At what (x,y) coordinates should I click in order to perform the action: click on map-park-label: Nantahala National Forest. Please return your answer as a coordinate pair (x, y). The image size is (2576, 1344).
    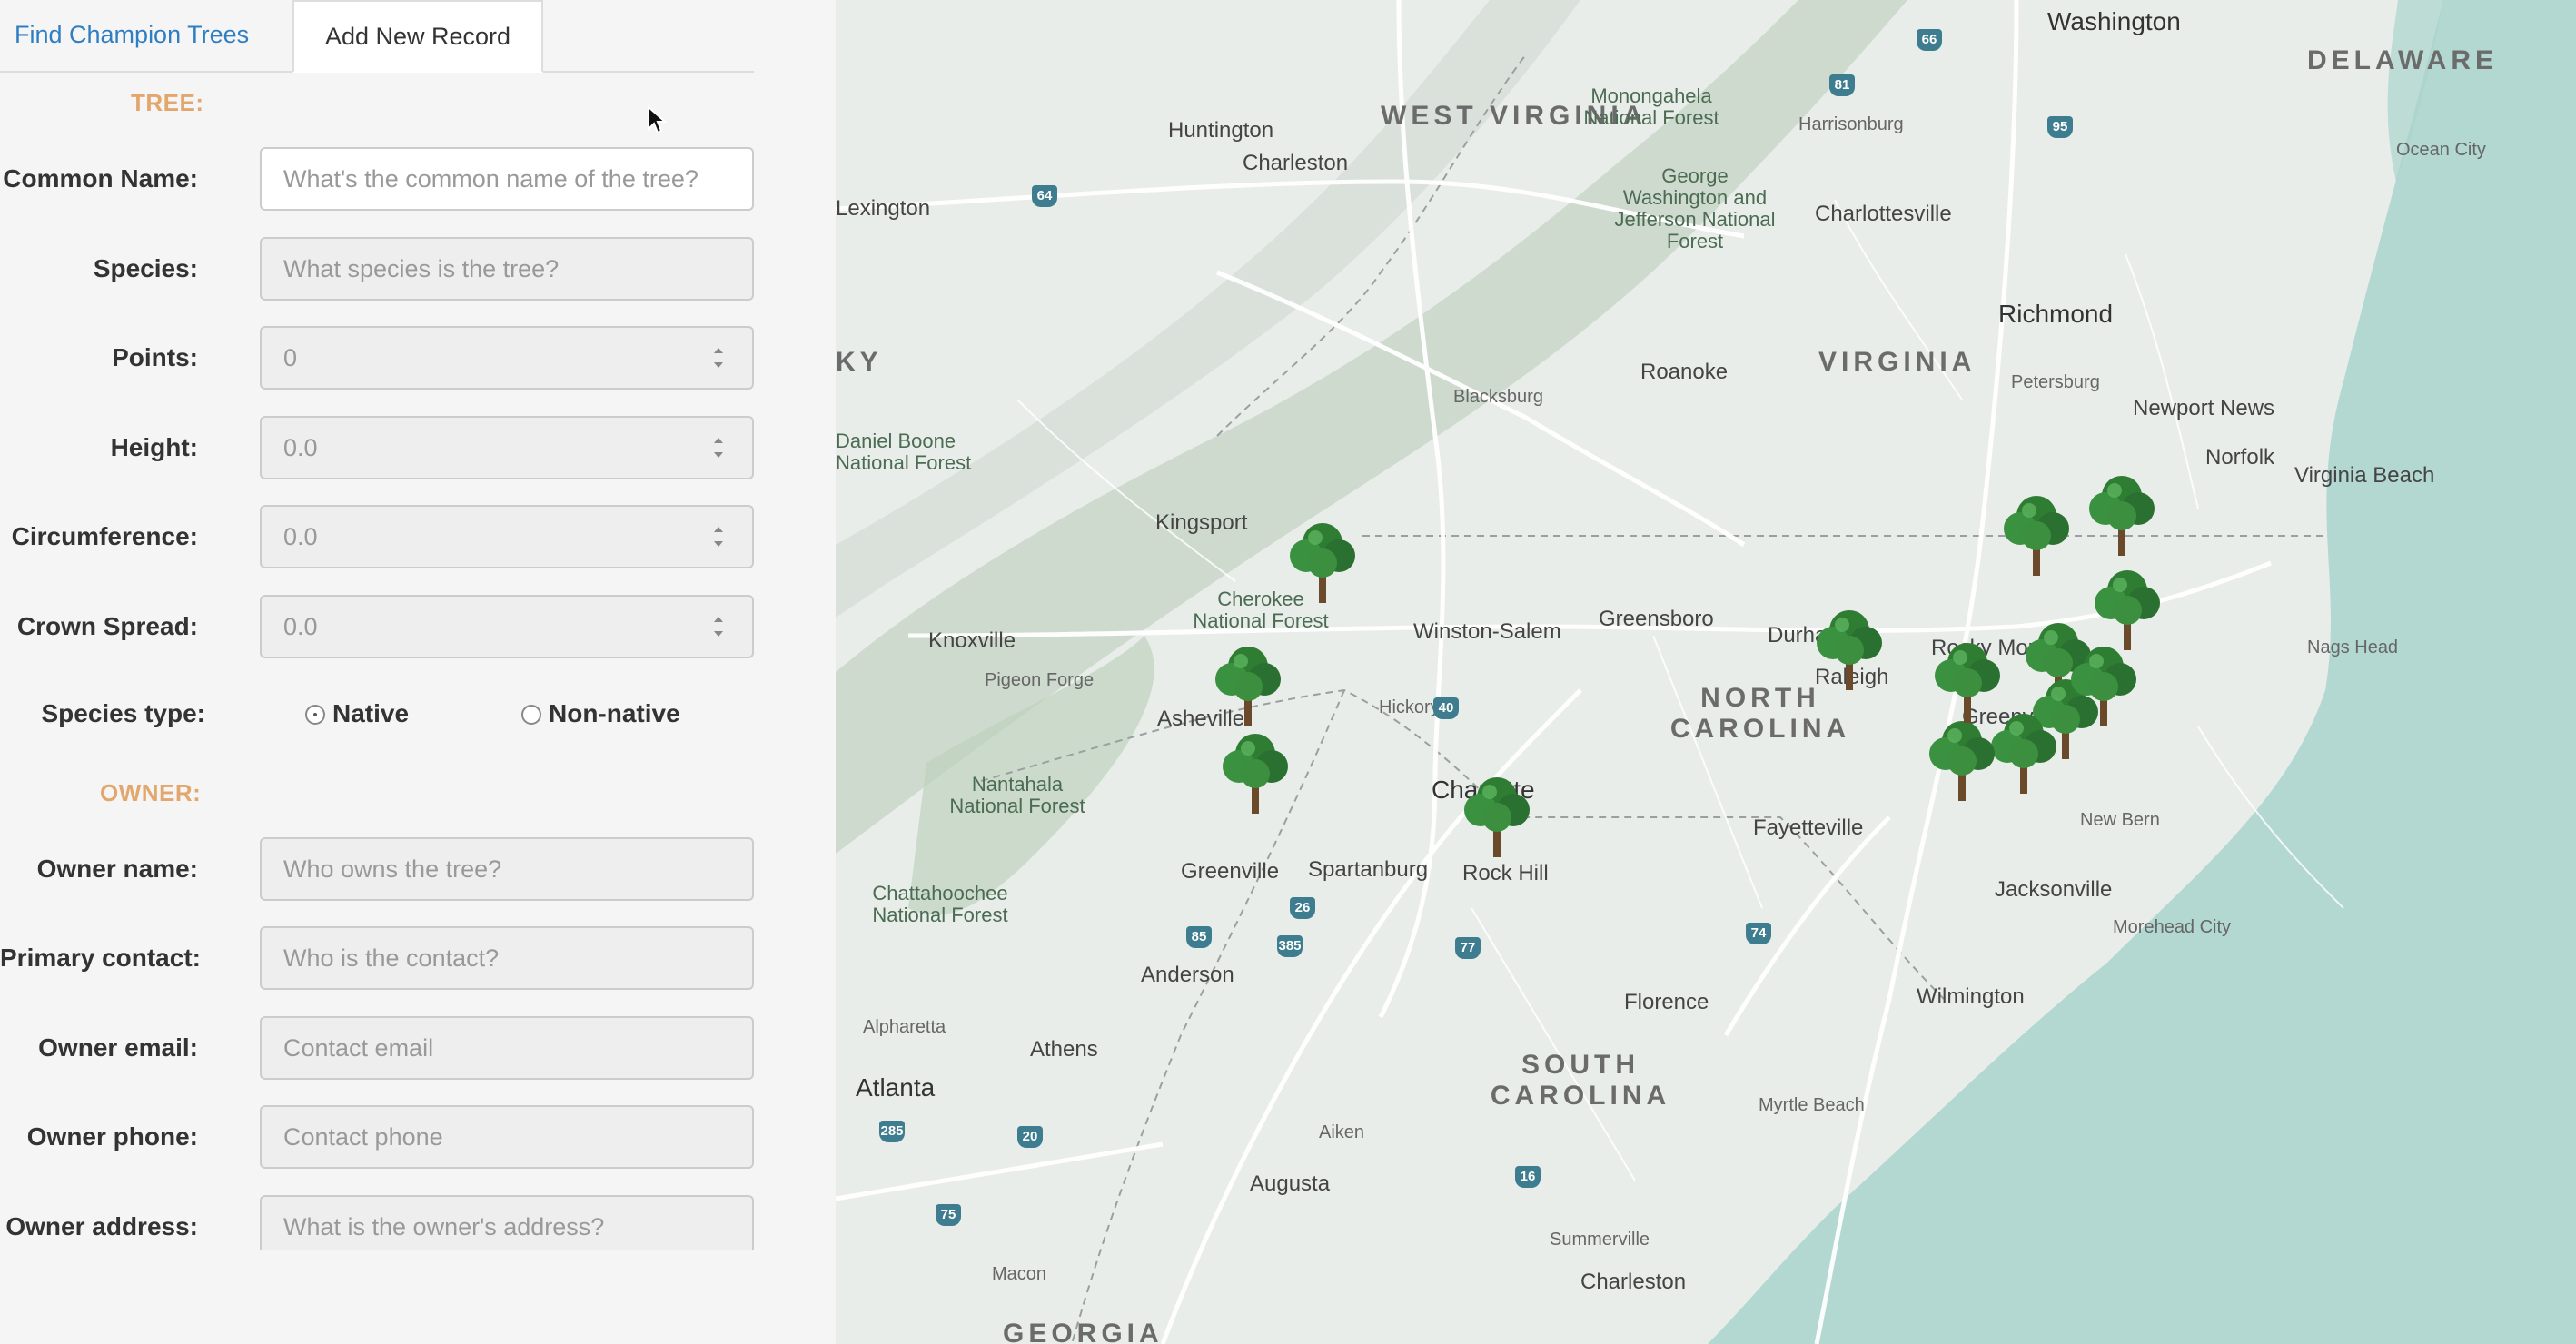
    Looking at the image, I should click on (1017, 795).